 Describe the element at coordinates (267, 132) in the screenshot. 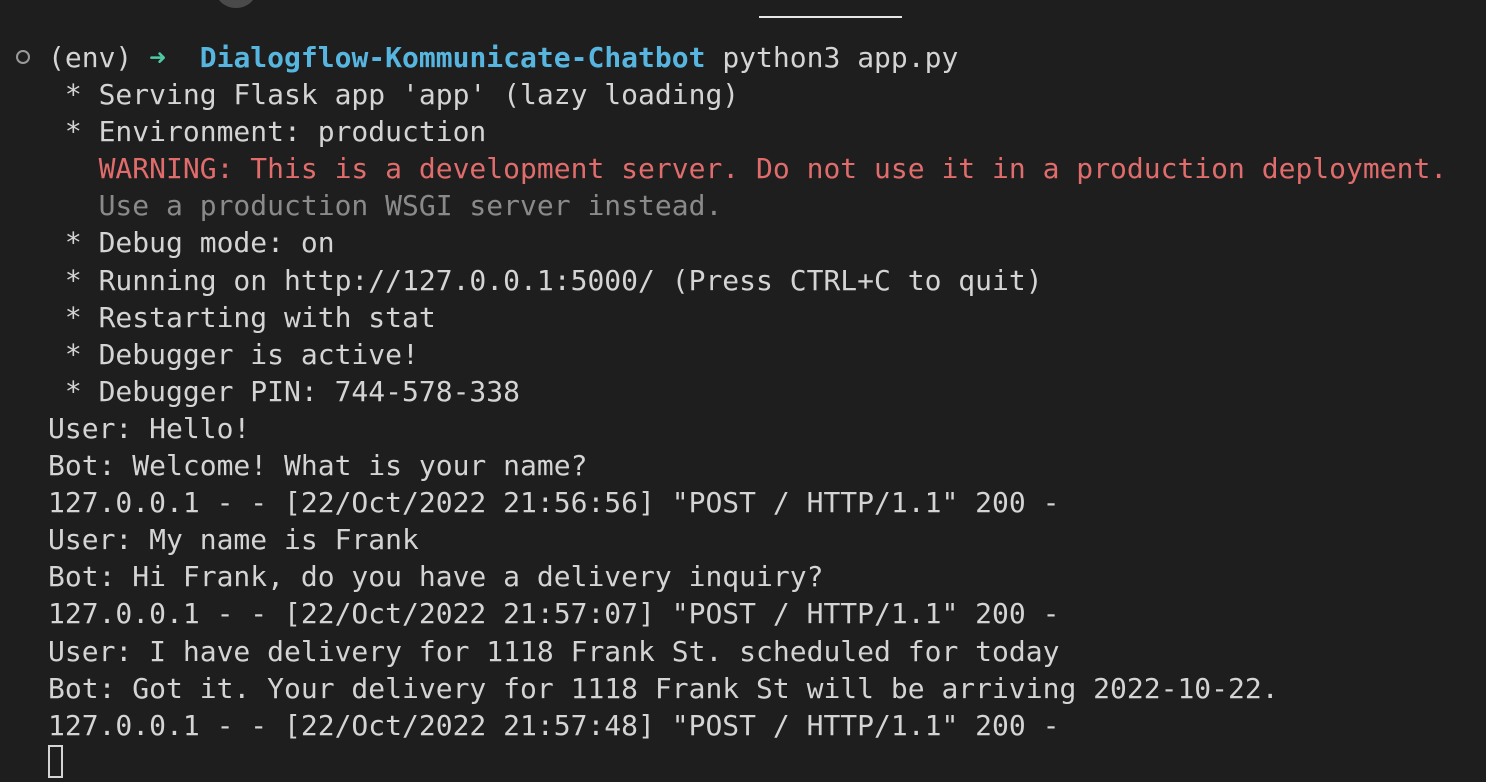

I see `output-environment: * Environment: production` at that location.